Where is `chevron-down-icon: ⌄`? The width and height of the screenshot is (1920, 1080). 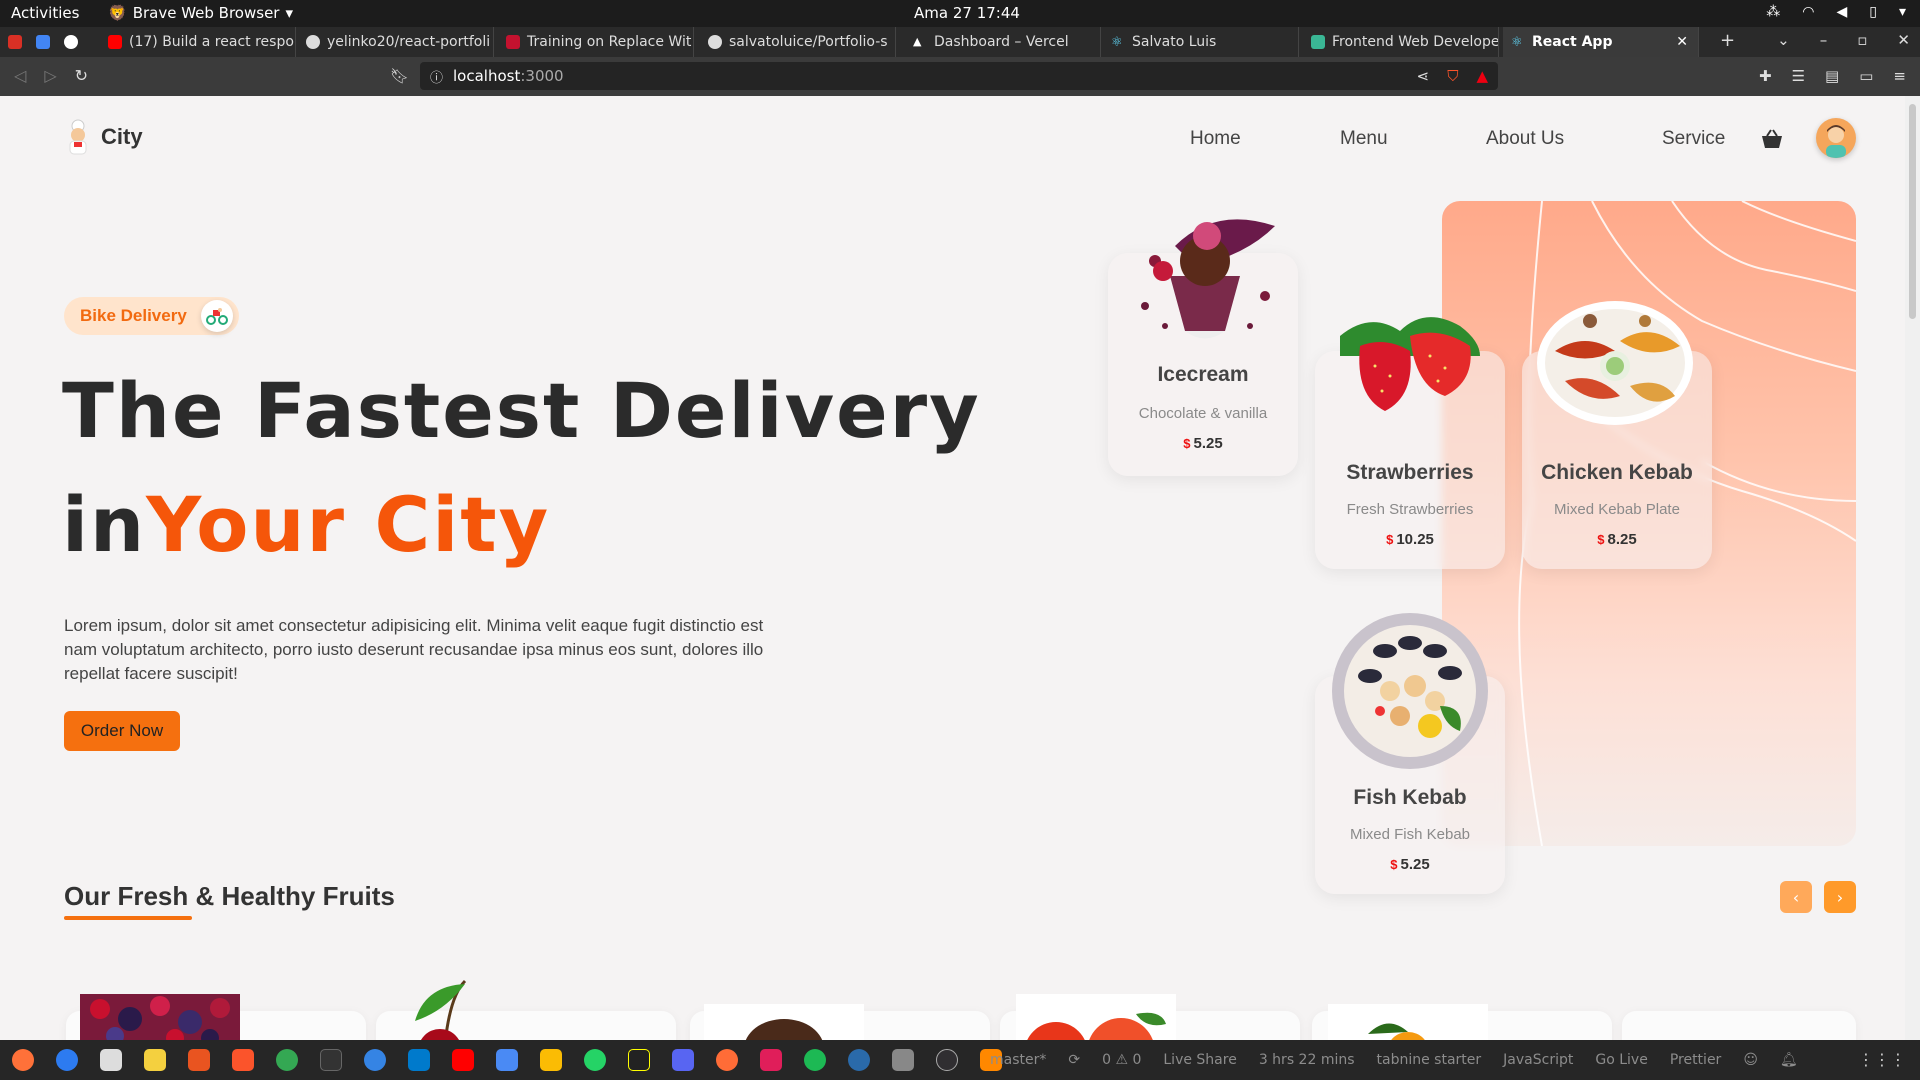
chevron-down-icon: ⌄ is located at coordinates (1783, 40).